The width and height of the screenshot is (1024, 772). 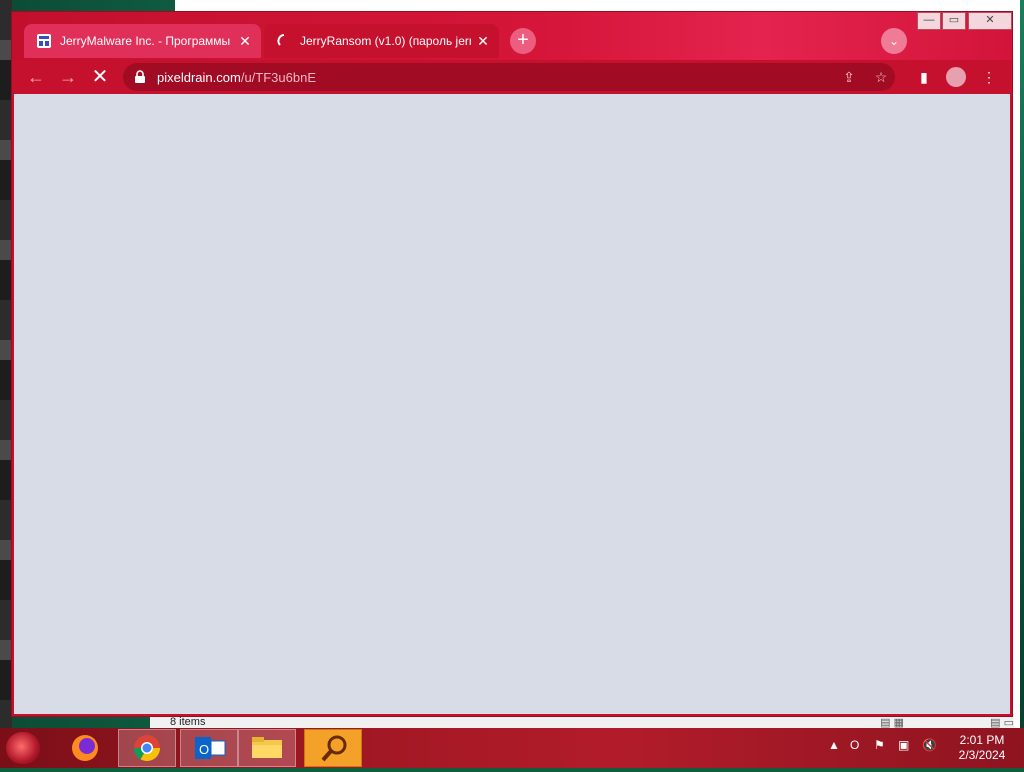 I want to click on tab-jerryransom: JerryRansom (v1.0) (пароль jerry ✕, so click(x=381, y=41).